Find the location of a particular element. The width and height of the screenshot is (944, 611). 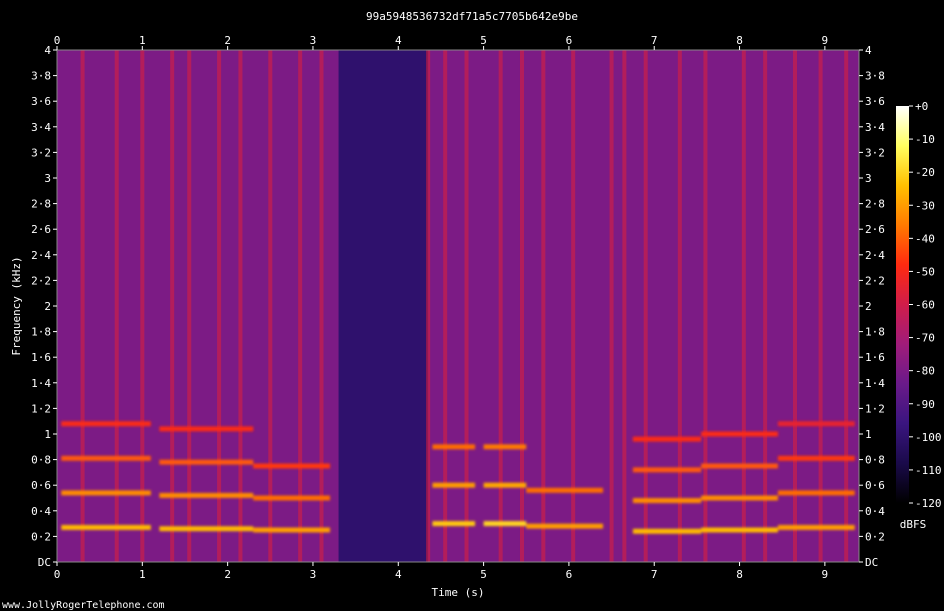

quiet-segment is located at coordinates (383, 306).